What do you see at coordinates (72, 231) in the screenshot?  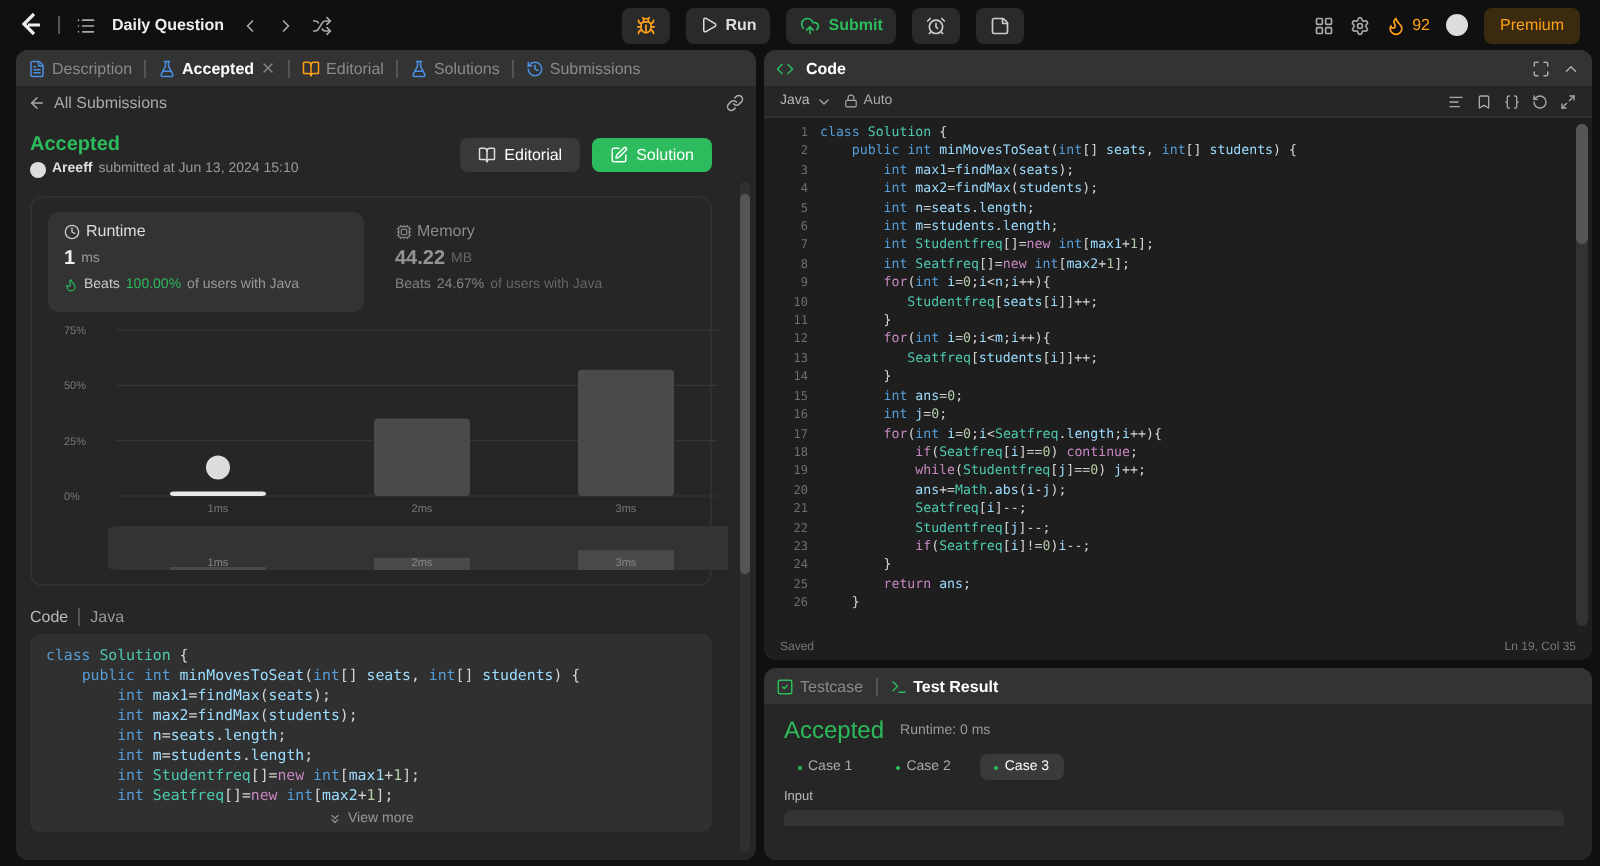 I see `clock-icon` at bounding box center [72, 231].